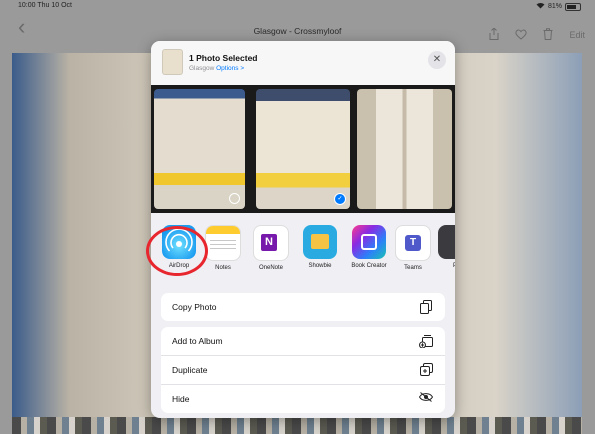  Describe the element at coordinates (230, 68) in the screenshot. I see `options-link: Options >` at that location.